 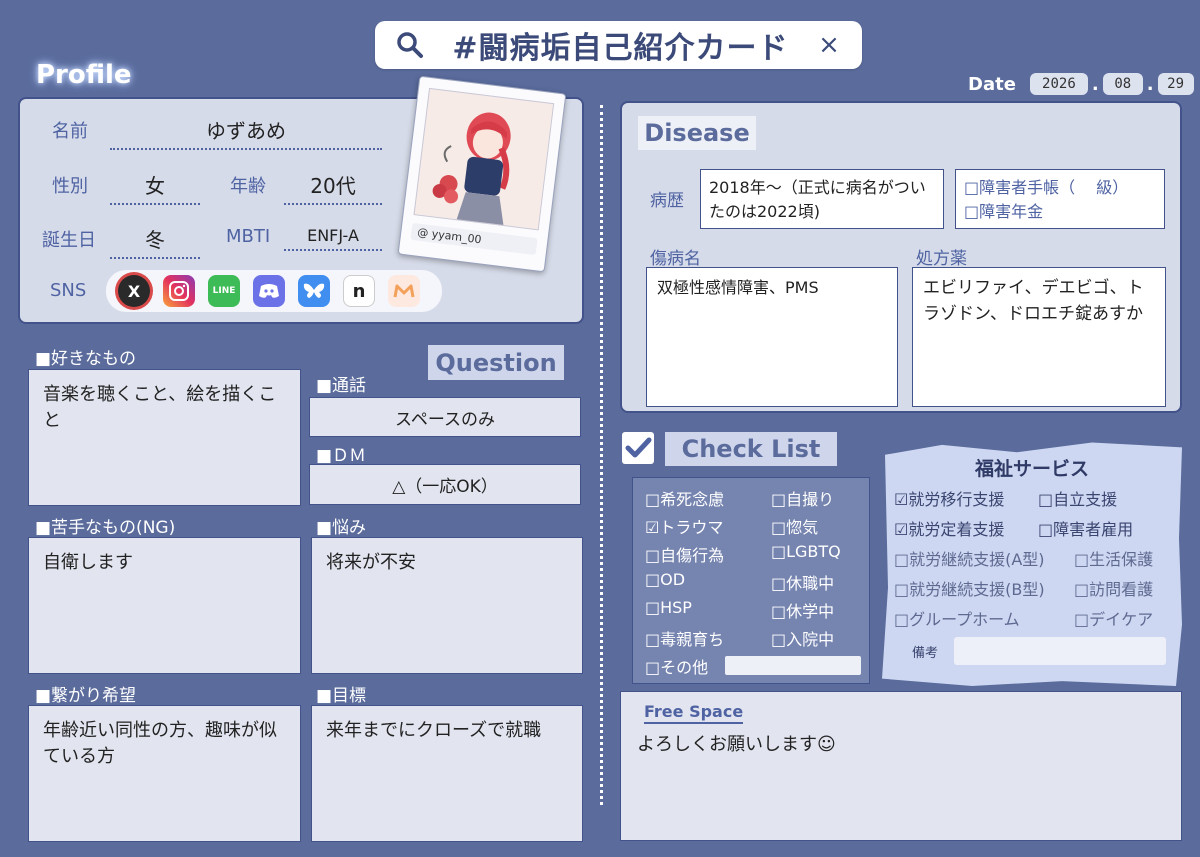 What do you see at coordinates (155, 187) in the screenshot?
I see `gender-value: 女` at bounding box center [155, 187].